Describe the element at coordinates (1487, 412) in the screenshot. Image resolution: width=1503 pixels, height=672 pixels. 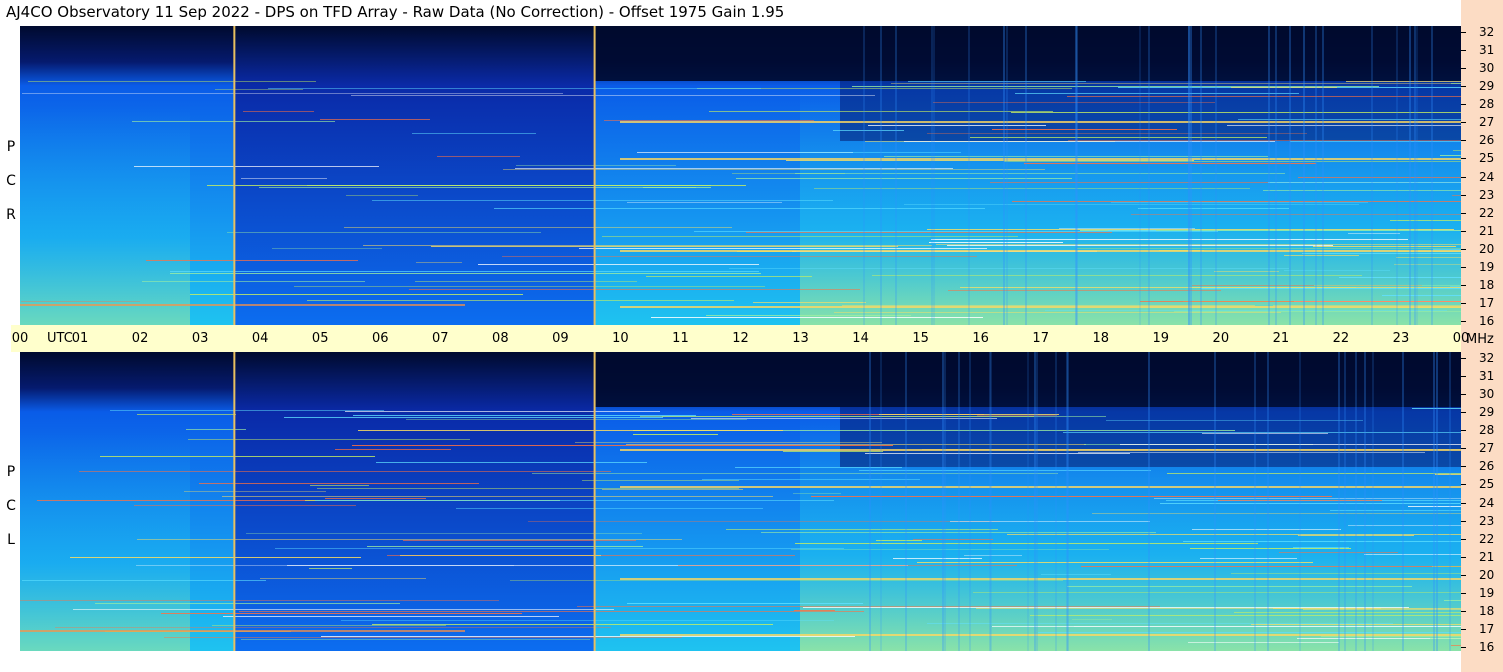
I see `freq-tick-label: 29` at that location.